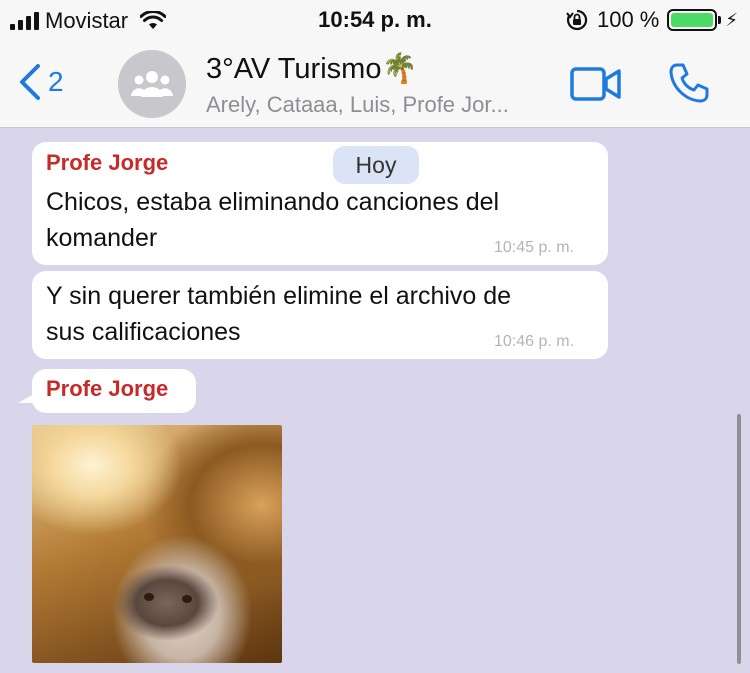 The image size is (750, 673). Describe the element at coordinates (30, 82) in the screenshot. I see `back-chevron-icon` at that location.